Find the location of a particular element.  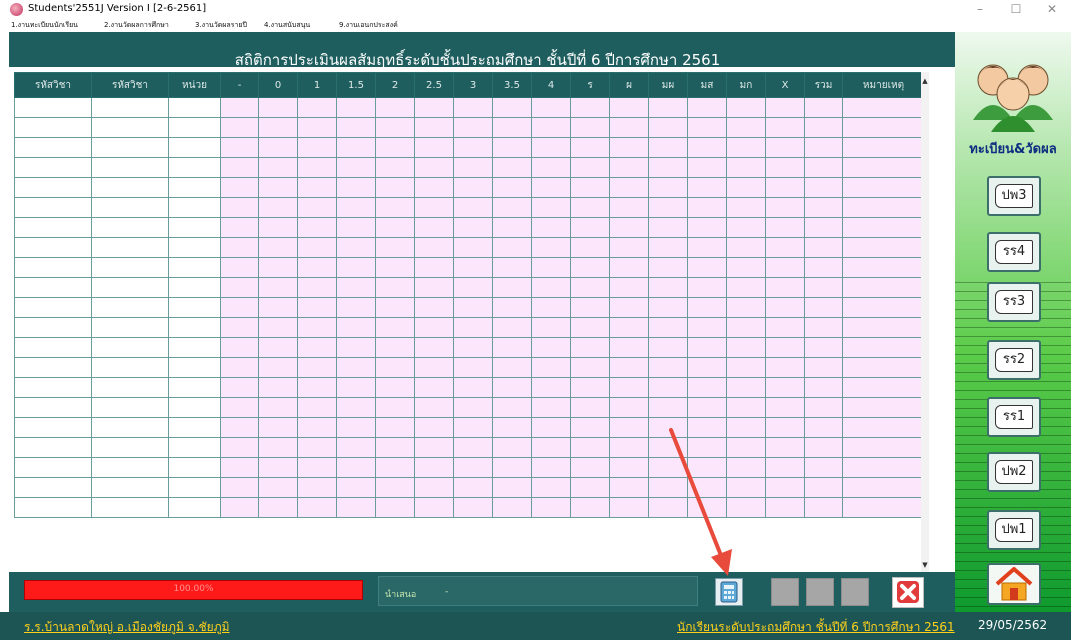

home-button is located at coordinates (1014, 584).